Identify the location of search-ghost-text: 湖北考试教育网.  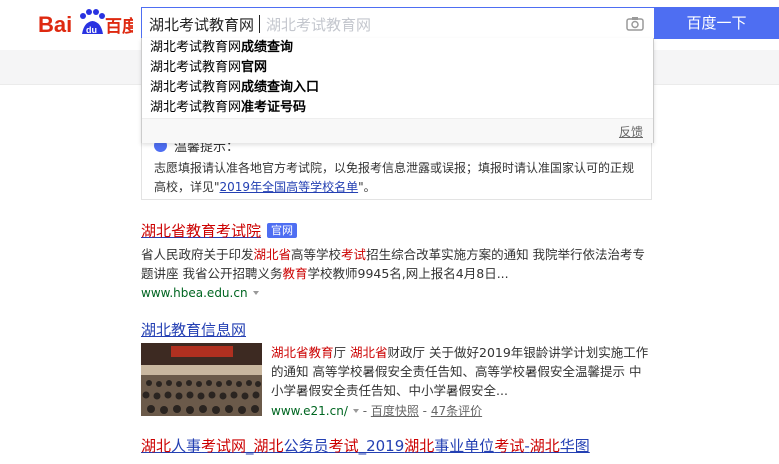
(319, 25).